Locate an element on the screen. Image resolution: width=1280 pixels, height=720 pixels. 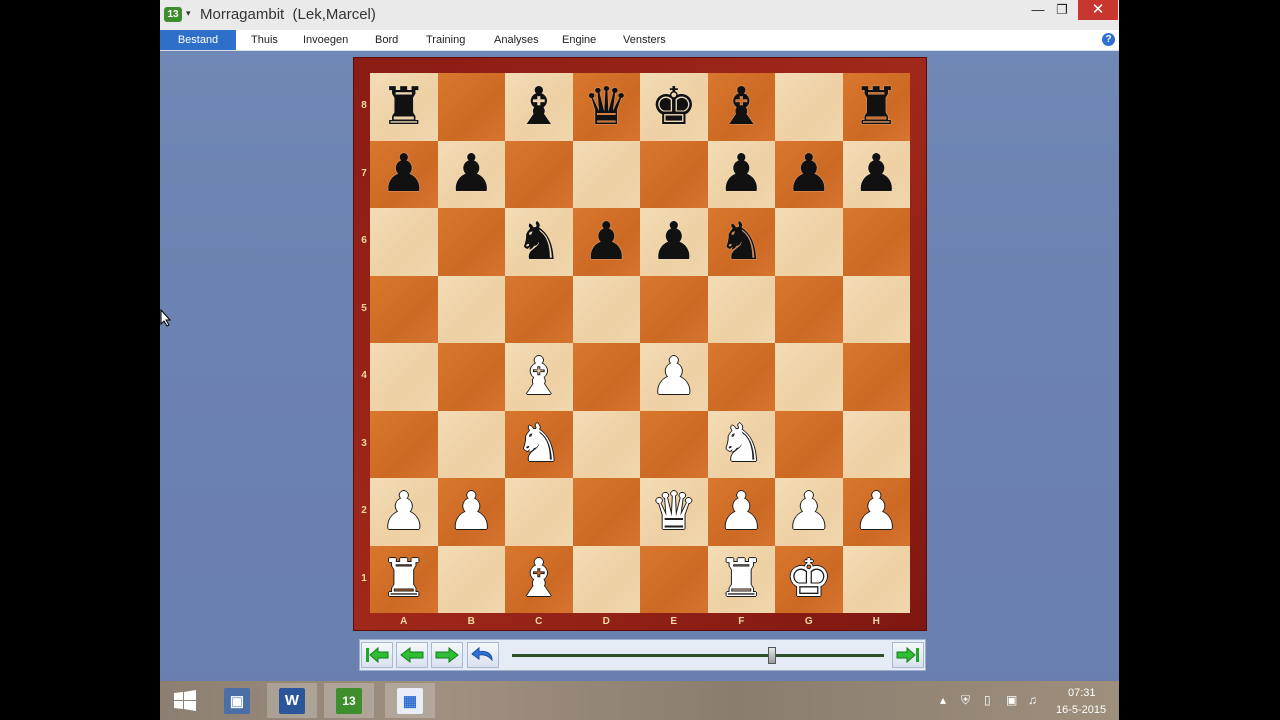
square-c3: ♞ is located at coordinates (539, 444).